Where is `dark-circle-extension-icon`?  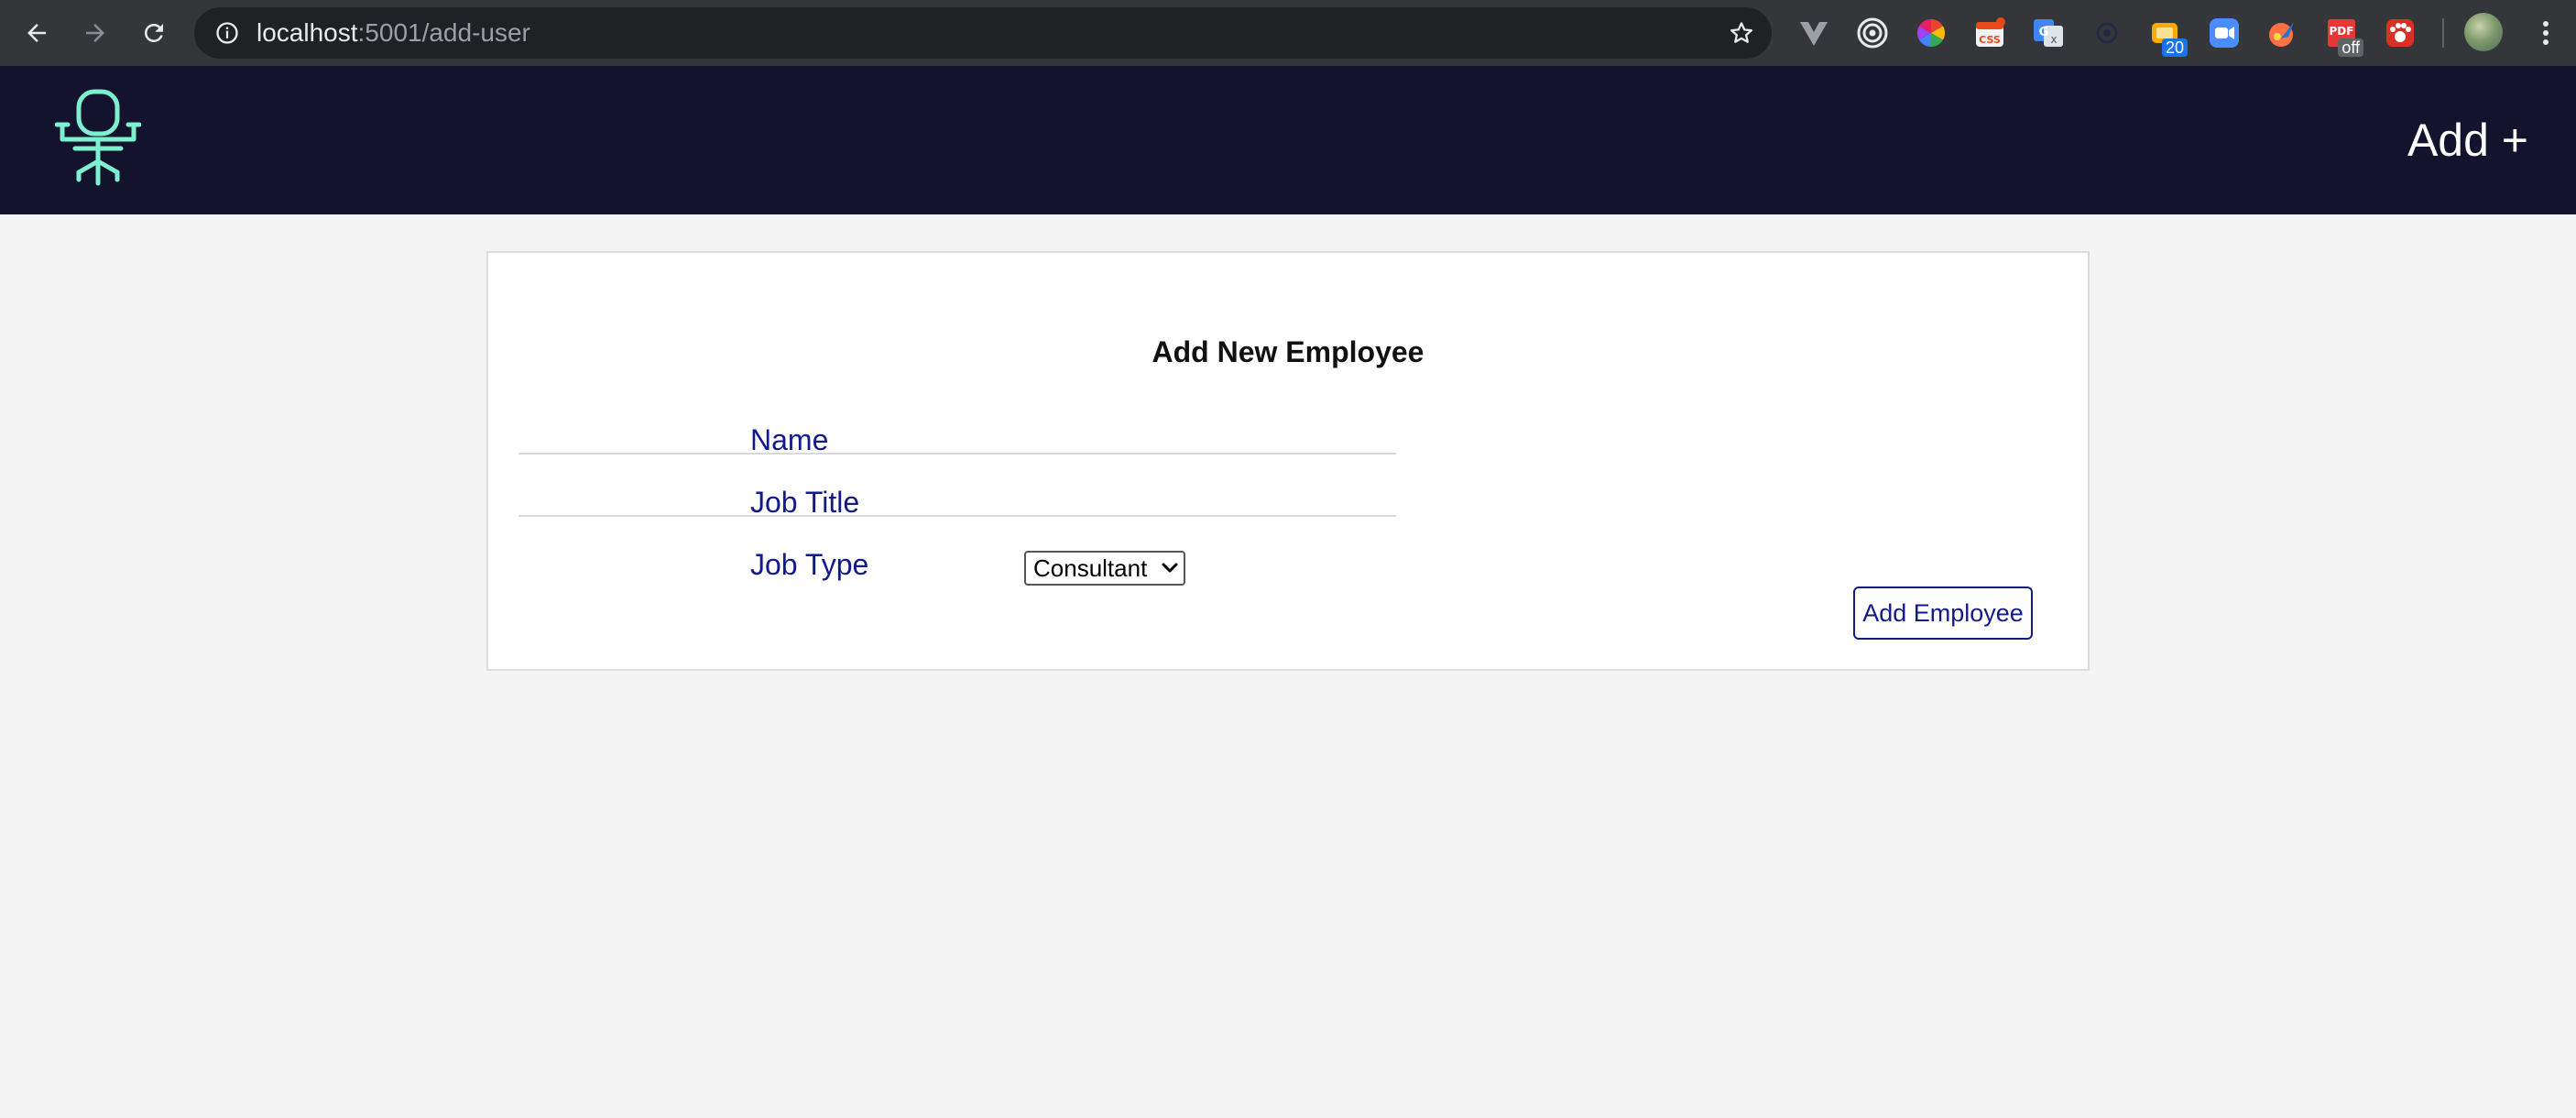
dark-circle-extension-icon is located at coordinates (2107, 32).